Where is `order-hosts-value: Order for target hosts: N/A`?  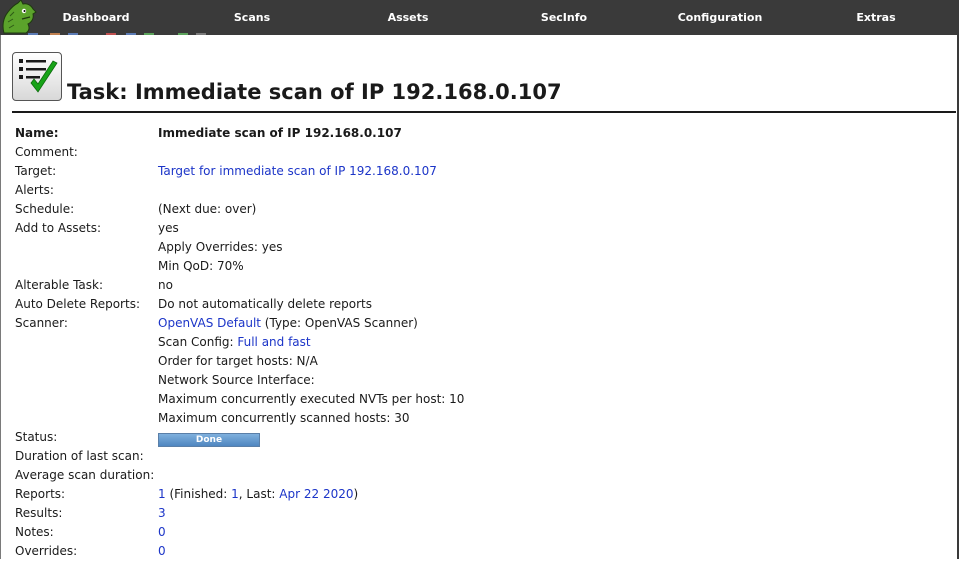 order-hosts-value: Order for target hosts: N/A is located at coordinates (238, 361).